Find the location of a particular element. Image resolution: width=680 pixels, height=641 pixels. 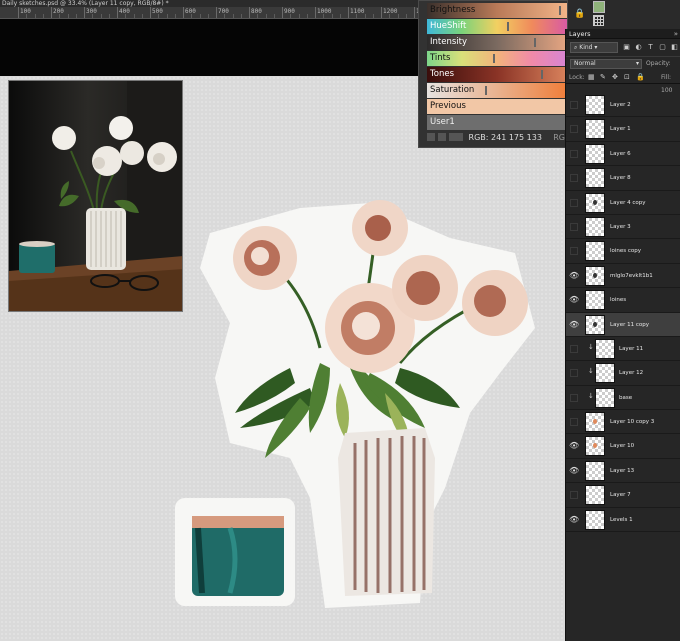

layer-row: 👁 mlglo7evklt1b1 is located at coordinates (623, 276).